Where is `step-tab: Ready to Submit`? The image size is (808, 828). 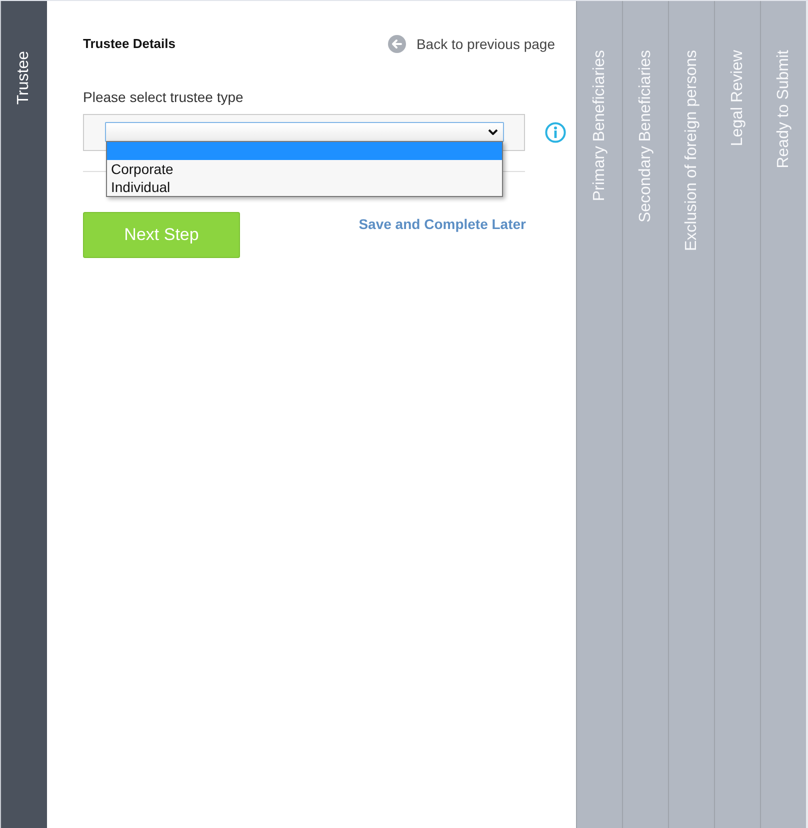
step-tab: Ready to Submit is located at coordinates (783, 414).